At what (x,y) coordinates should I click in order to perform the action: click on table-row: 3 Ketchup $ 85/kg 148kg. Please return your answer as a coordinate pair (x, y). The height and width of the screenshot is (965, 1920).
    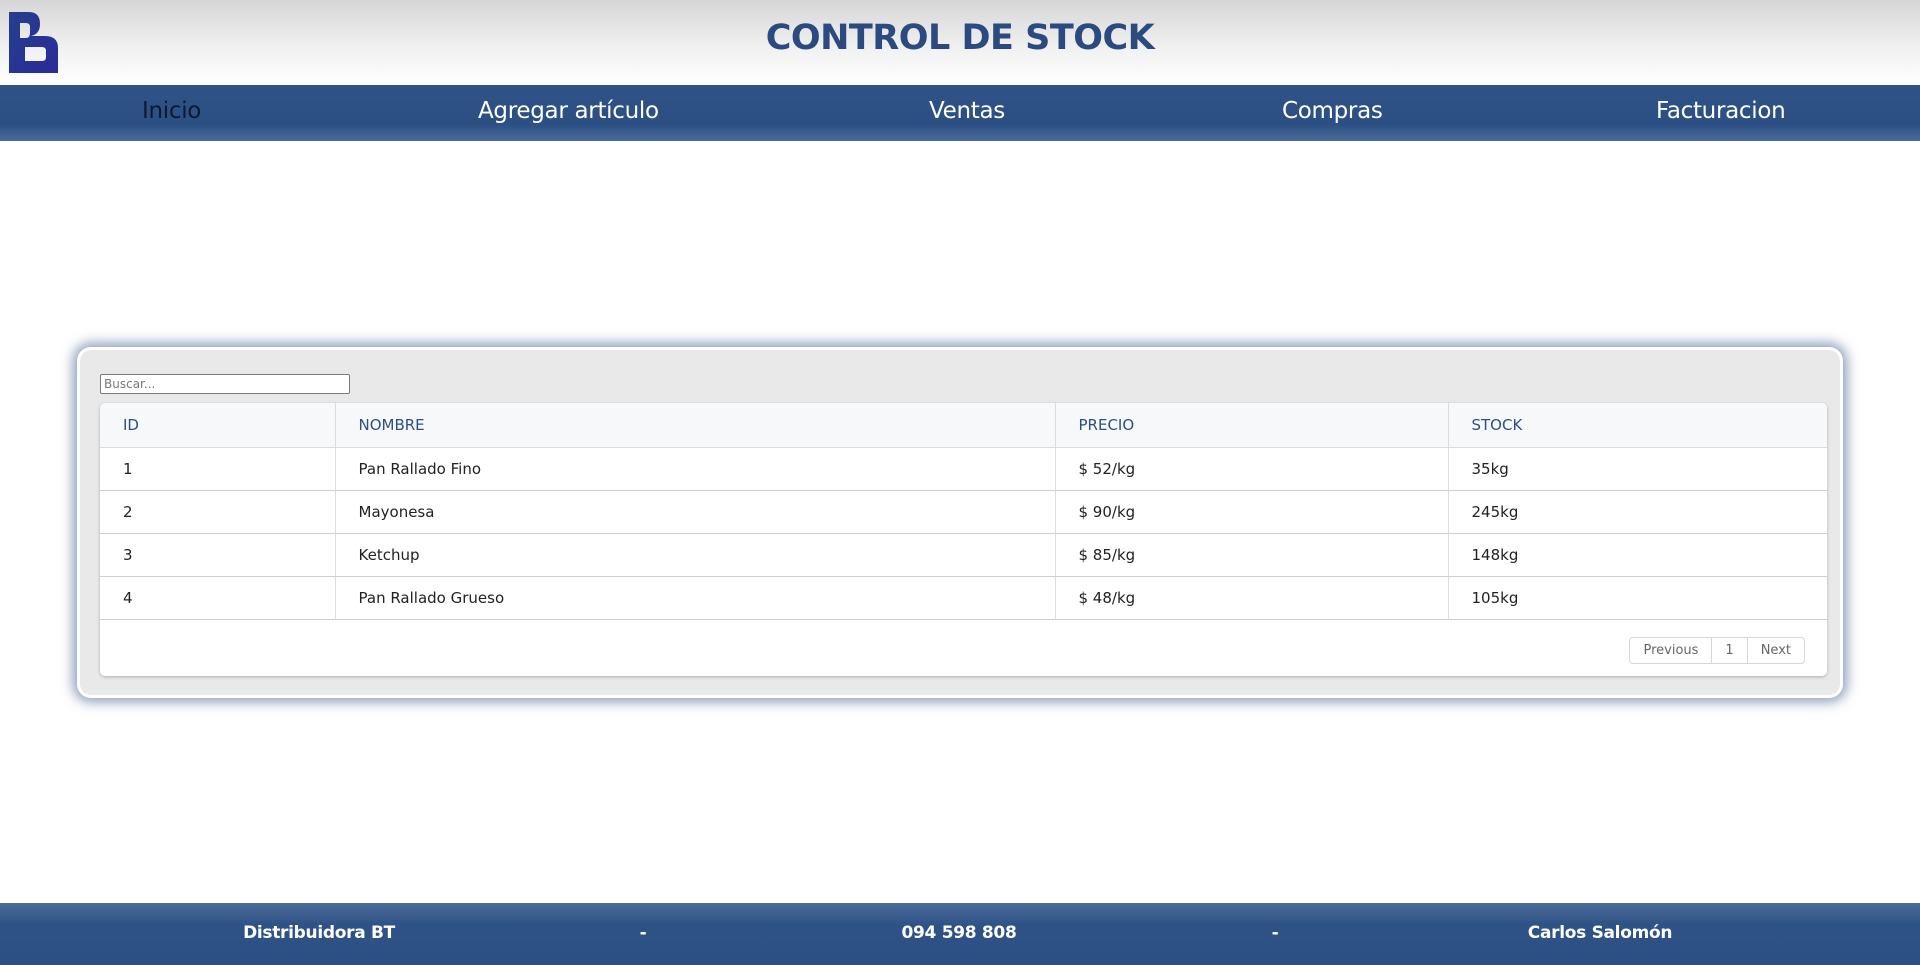
    Looking at the image, I should click on (963, 555).